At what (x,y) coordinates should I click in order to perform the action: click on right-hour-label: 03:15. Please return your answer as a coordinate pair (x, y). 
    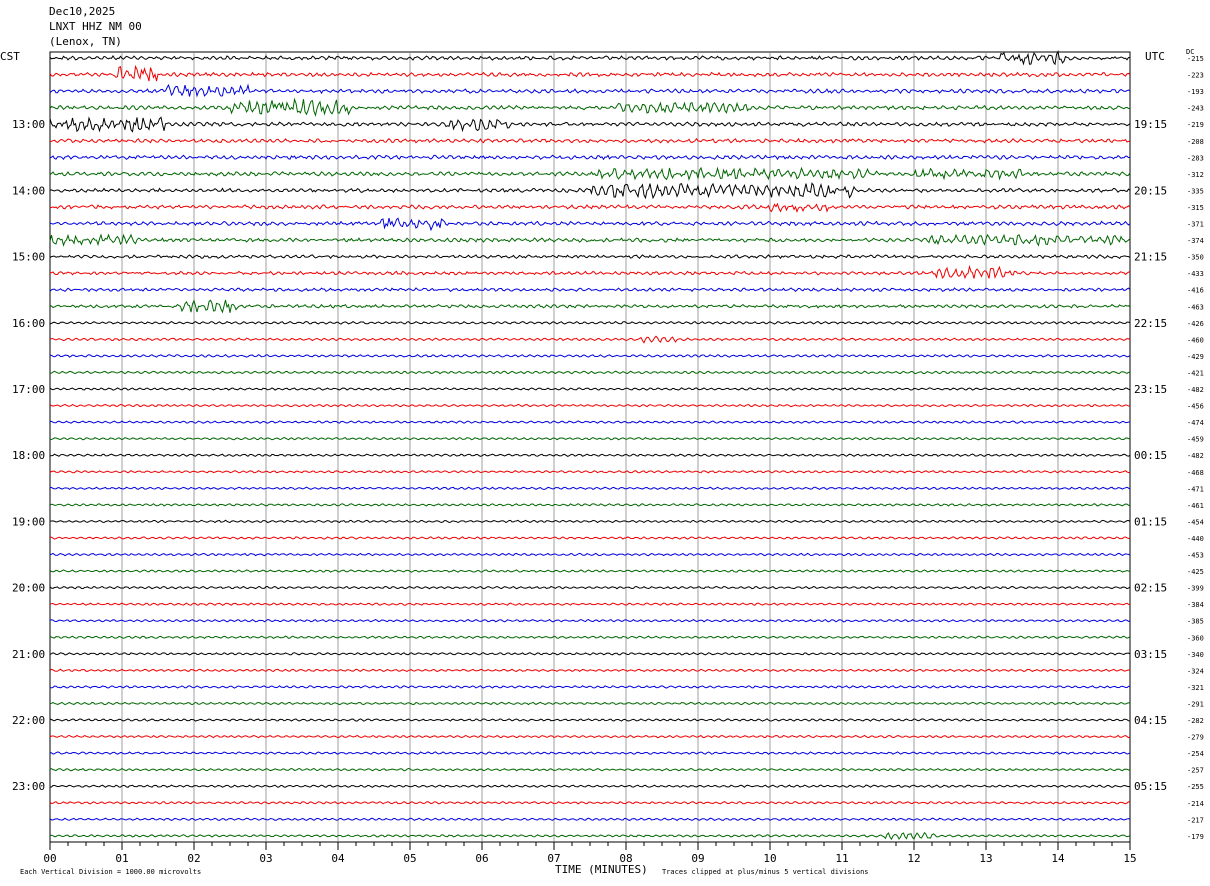
    Looking at the image, I should click on (1150, 654).